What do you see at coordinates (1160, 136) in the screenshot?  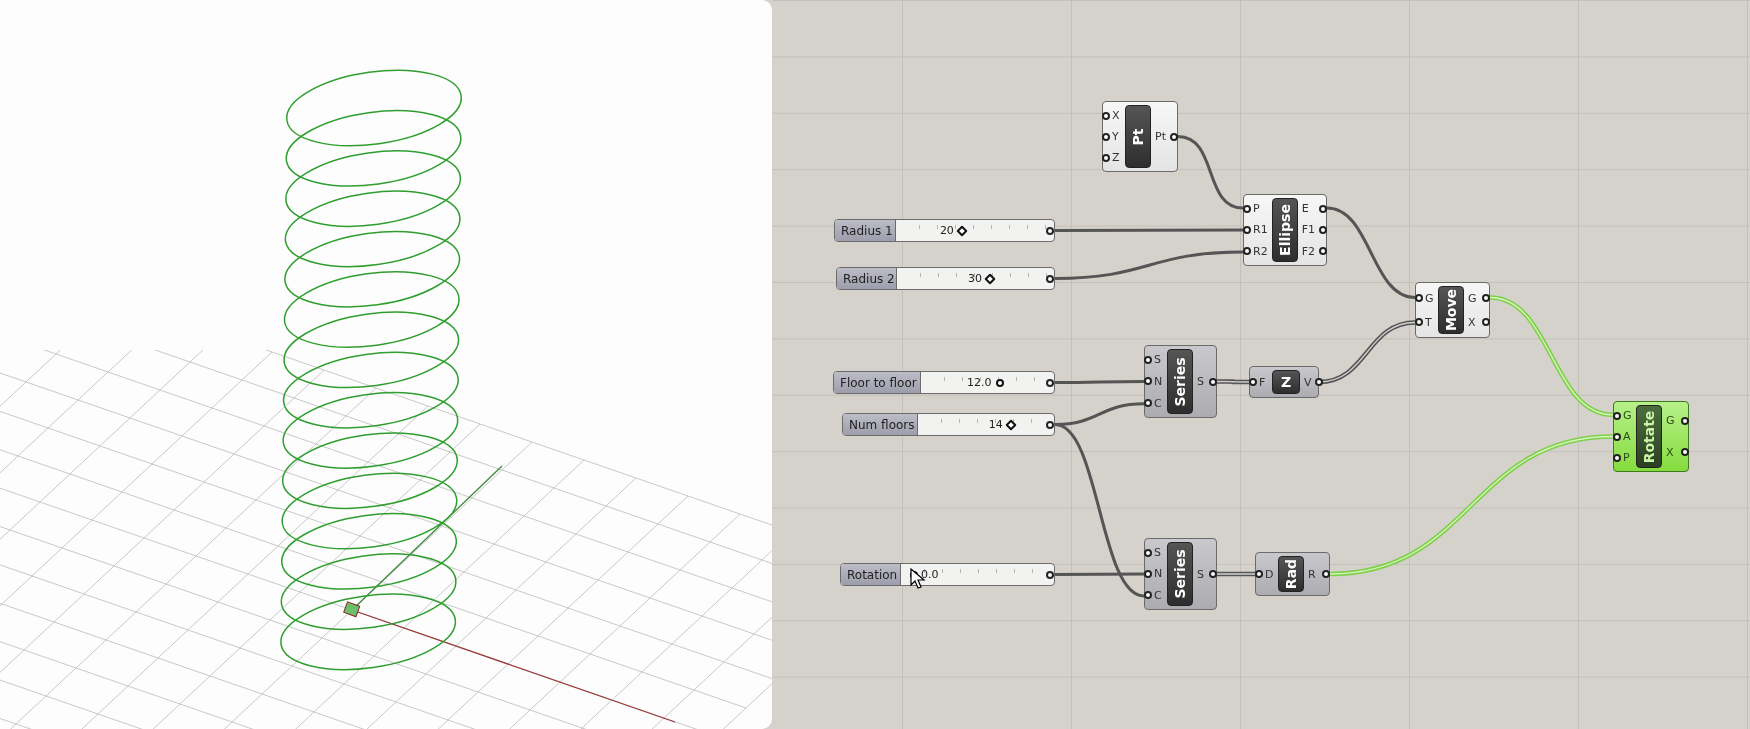 I see `port-label: Pt` at bounding box center [1160, 136].